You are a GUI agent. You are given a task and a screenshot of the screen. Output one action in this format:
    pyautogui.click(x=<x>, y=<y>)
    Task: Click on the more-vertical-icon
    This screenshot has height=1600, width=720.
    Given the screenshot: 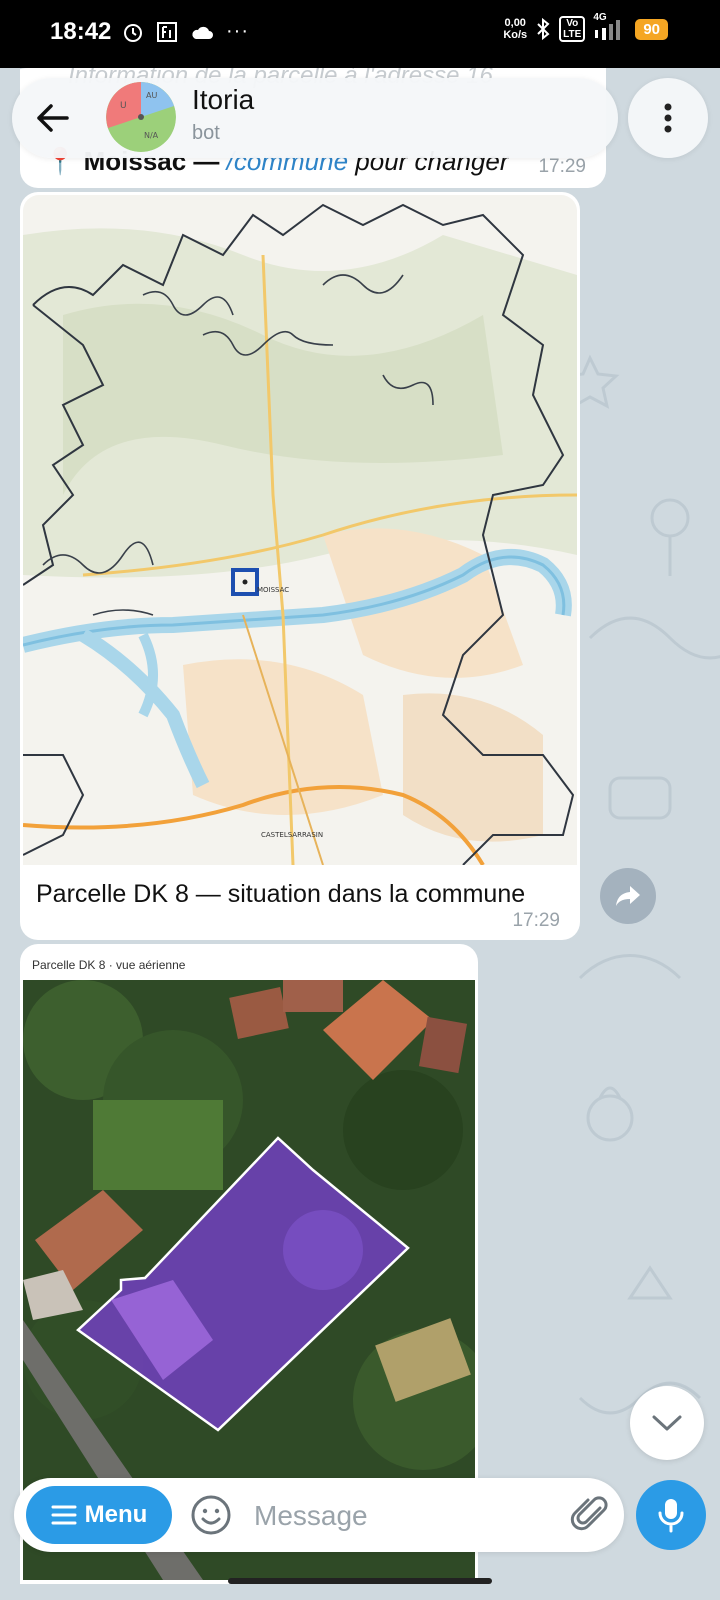 What is the action you would take?
    pyautogui.click(x=668, y=118)
    